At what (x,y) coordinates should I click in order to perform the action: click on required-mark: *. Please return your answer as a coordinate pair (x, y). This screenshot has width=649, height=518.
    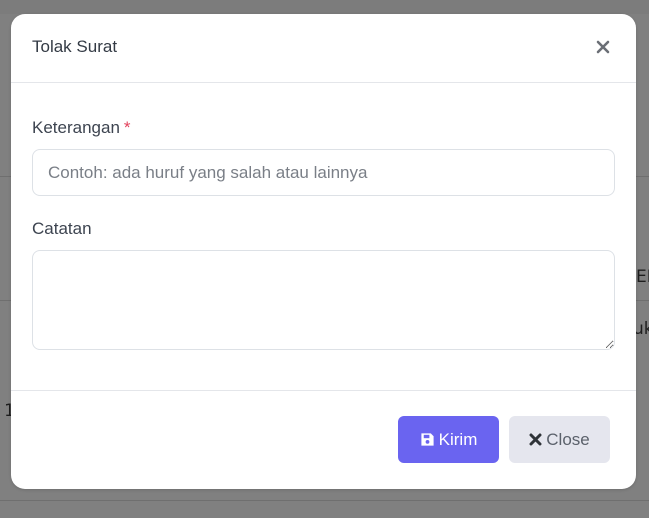
    Looking at the image, I should click on (127, 127).